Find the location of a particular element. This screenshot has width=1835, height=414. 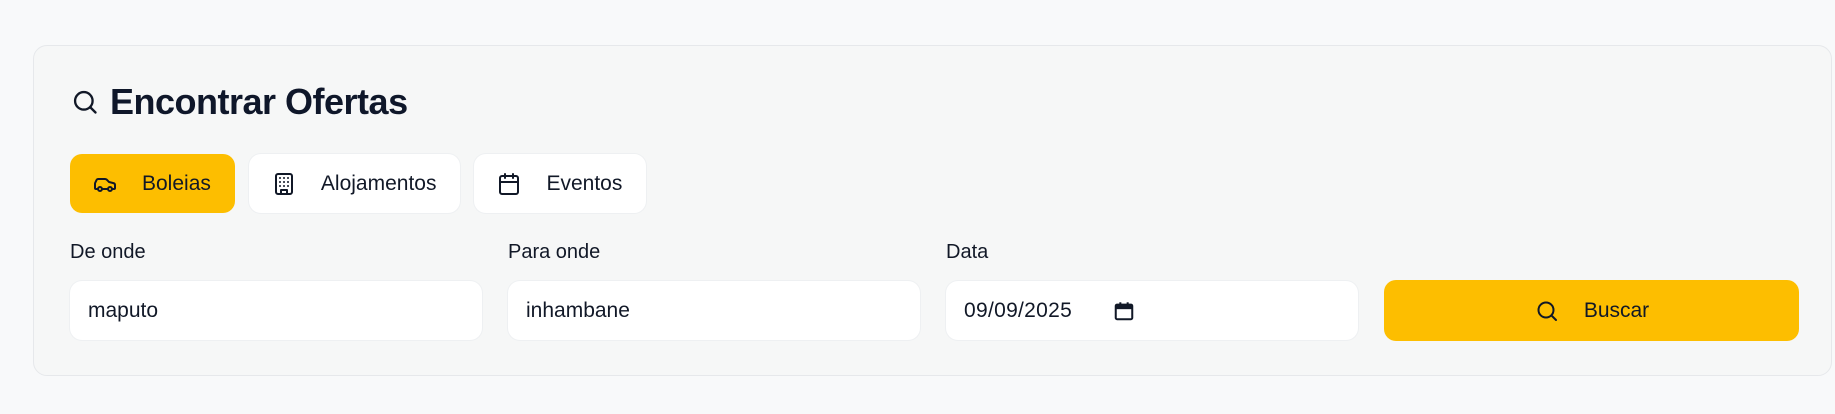

building-icon is located at coordinates (284, 184).